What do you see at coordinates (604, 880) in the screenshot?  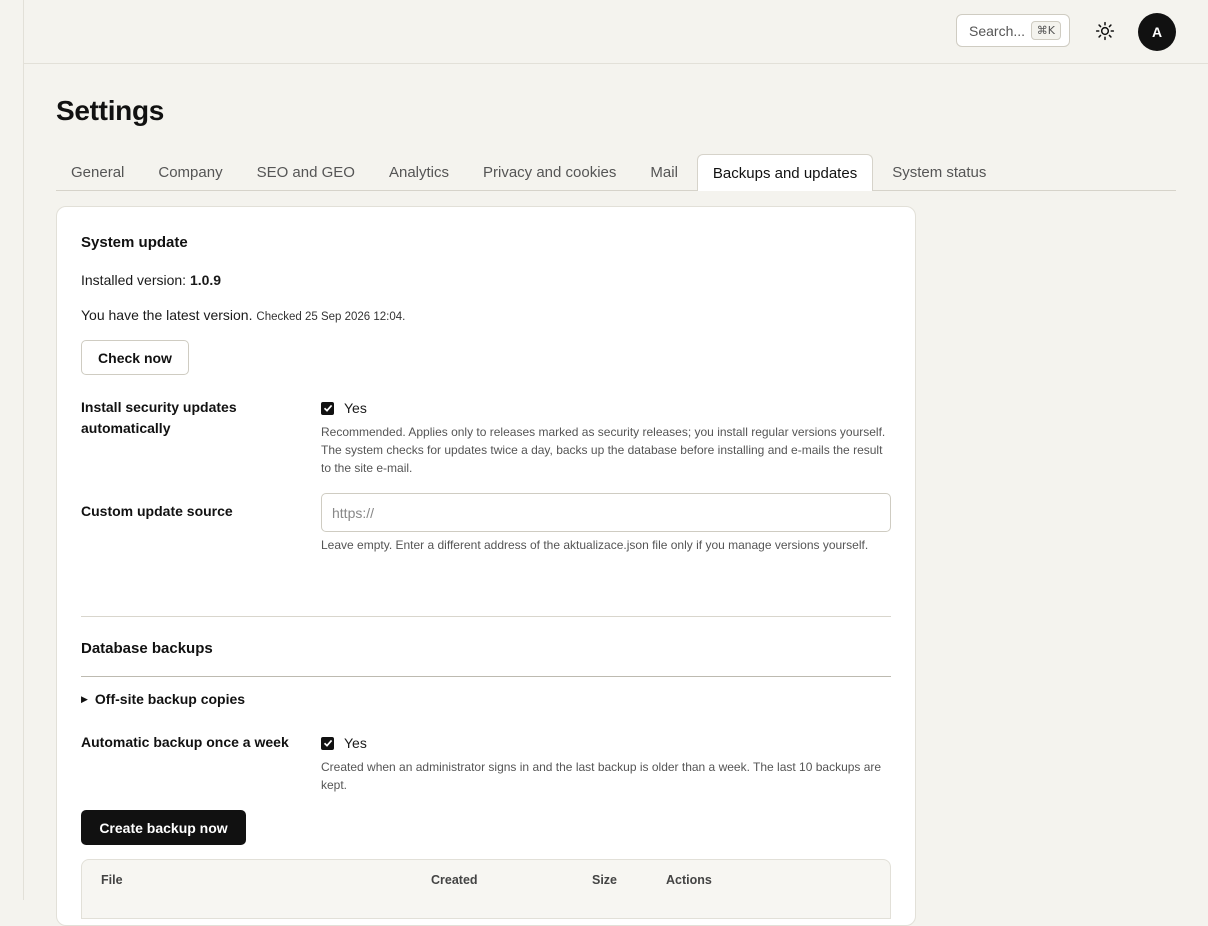 I see `column-header-size: Size` at bounding box center [604, 880].